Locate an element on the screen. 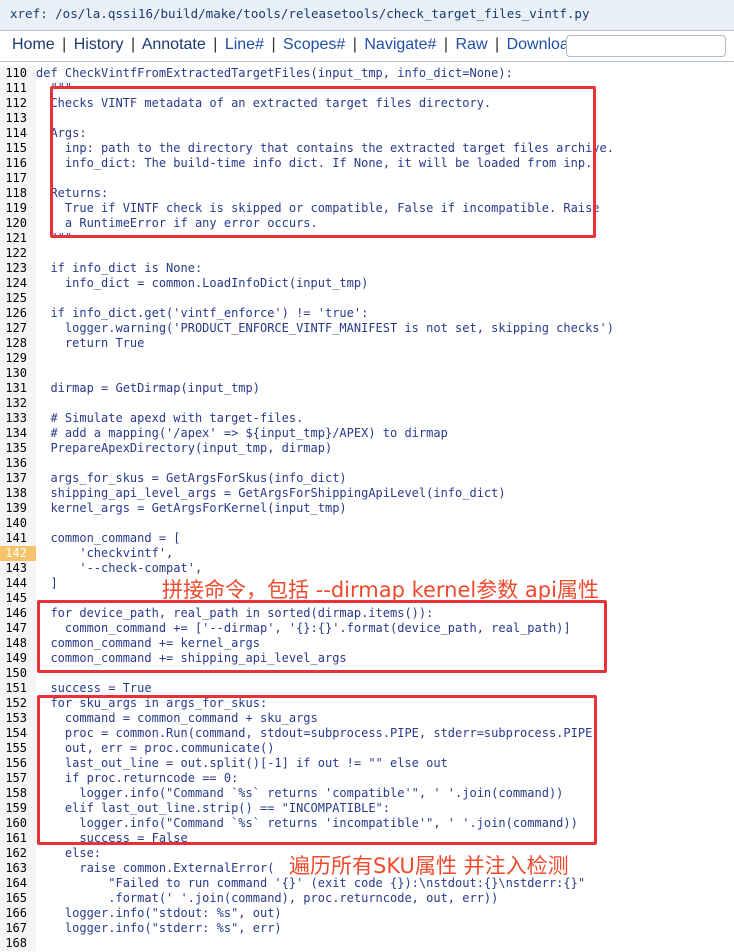 This screenshot has height=952, width=734. line-number-link: 144 is located at coordinates (18, 583).